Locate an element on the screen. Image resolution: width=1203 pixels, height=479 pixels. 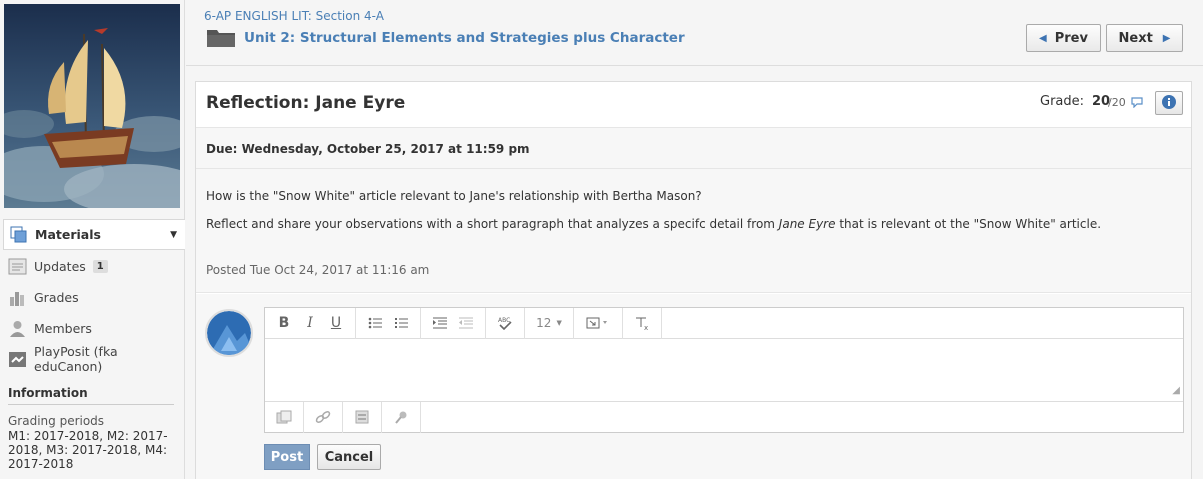
spellcheck-group: ABC is located at coordinates (505, 323).